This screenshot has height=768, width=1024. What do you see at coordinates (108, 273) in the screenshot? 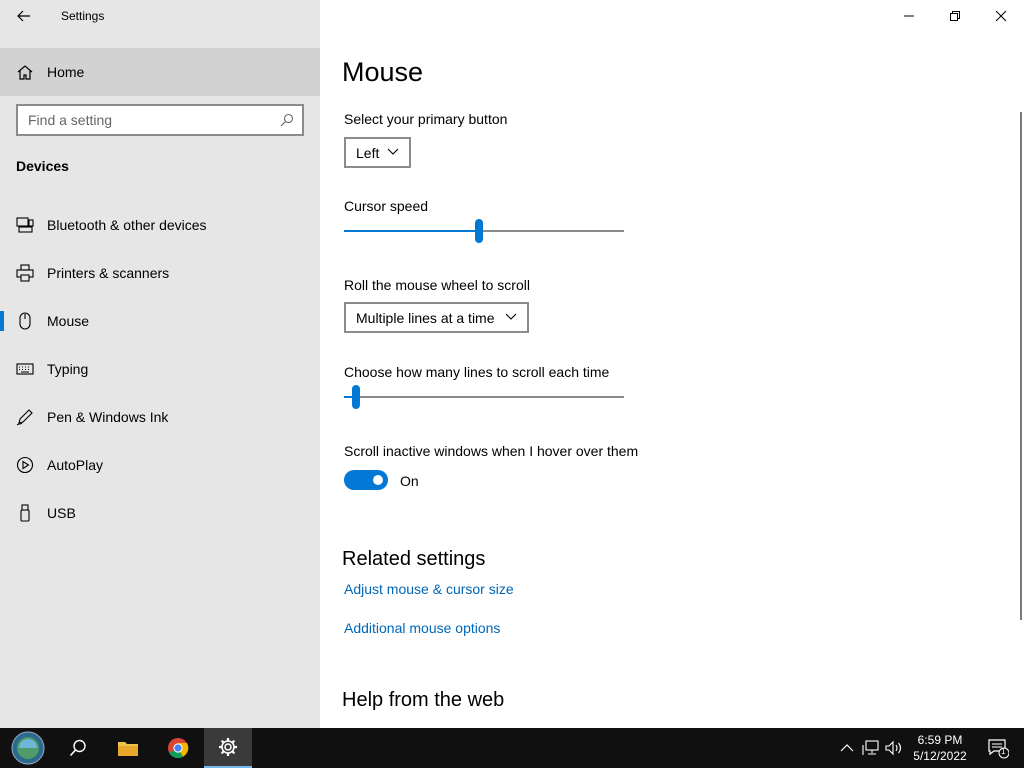
I see `sidebar-item-label: Printers & scanners` at bounding box center [108, 273].